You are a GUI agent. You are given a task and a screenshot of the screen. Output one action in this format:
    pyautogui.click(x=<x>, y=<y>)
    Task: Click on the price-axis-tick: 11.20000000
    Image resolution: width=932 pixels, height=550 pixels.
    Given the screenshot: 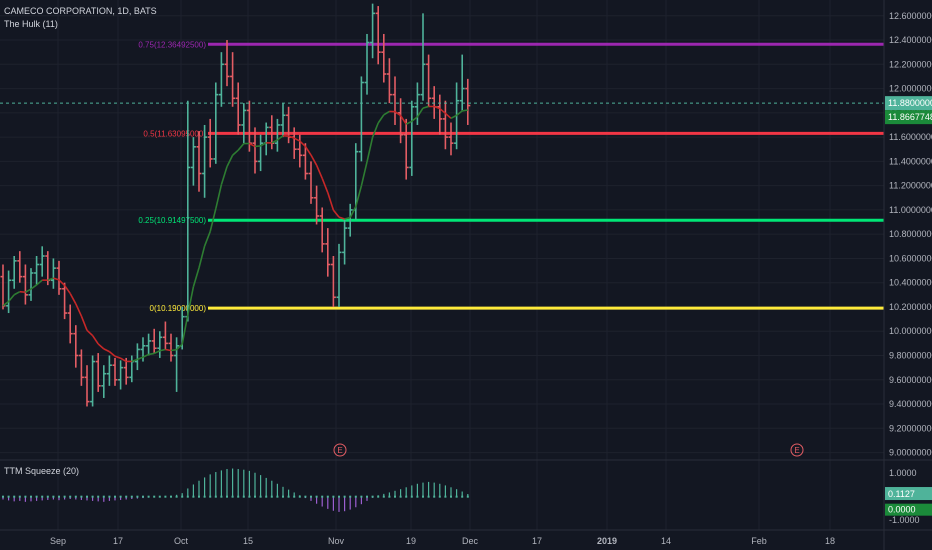 What is the action you would take?
    pyautogui.click(x=910, y=186)
    